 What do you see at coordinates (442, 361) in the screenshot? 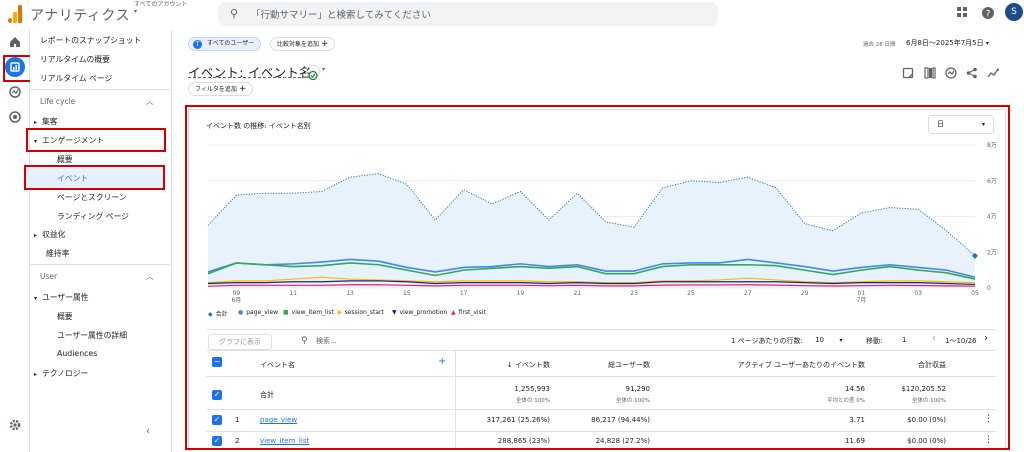
I see `add-dimension-icon: +` at bounding box center [442, 361].